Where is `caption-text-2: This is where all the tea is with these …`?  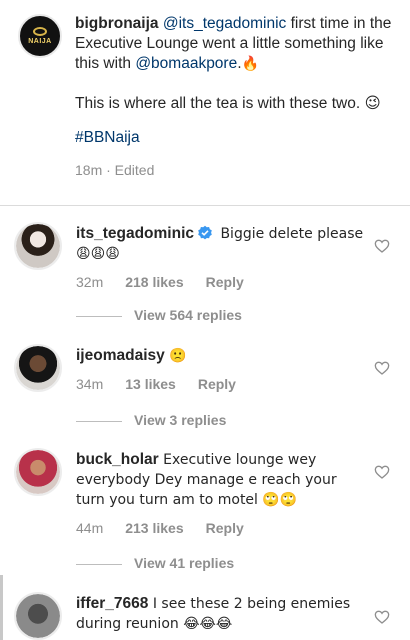 caption-text-2: This is where all the tea is with these … is located at coordinates (228, 103).